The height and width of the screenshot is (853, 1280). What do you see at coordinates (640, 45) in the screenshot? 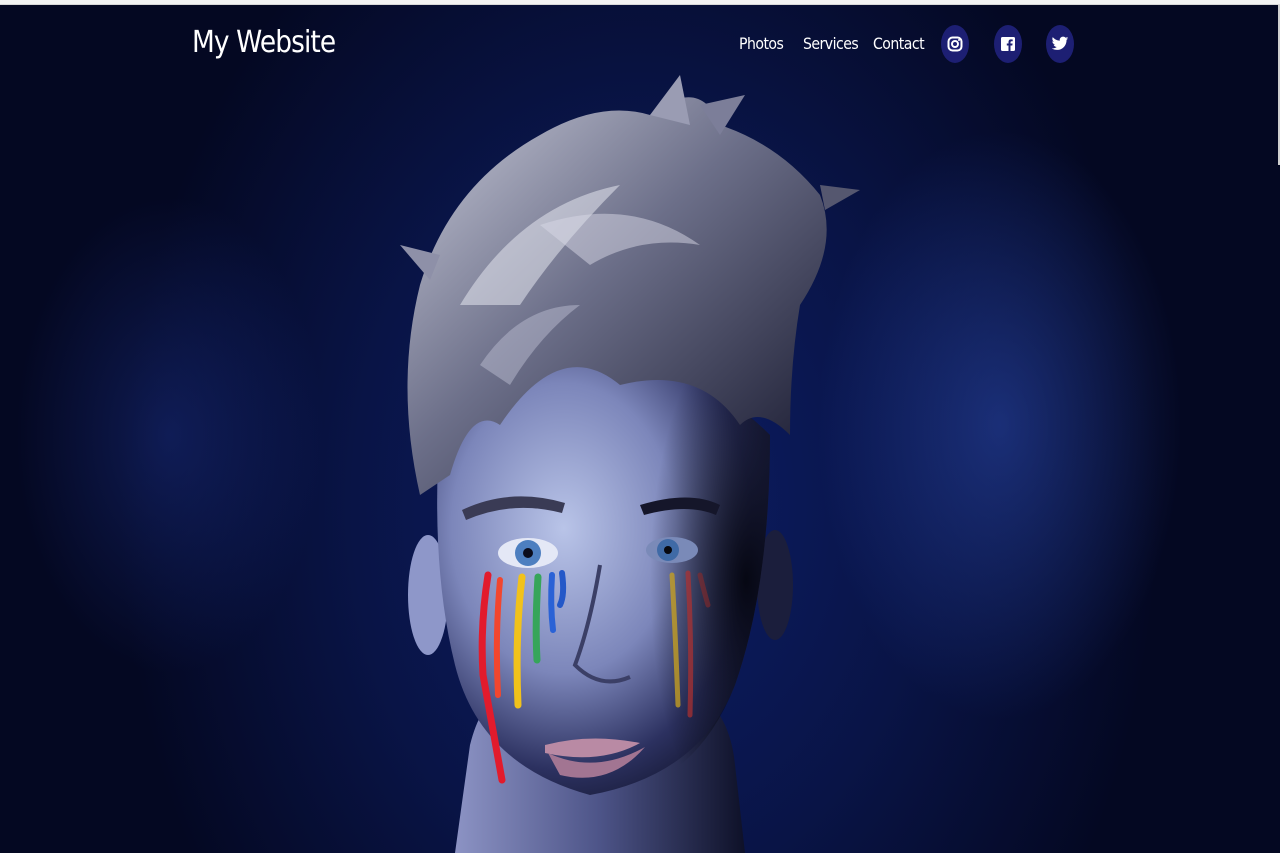
I see `site-header: My Website Photos Services Contact` at bounding box center [640, 45].